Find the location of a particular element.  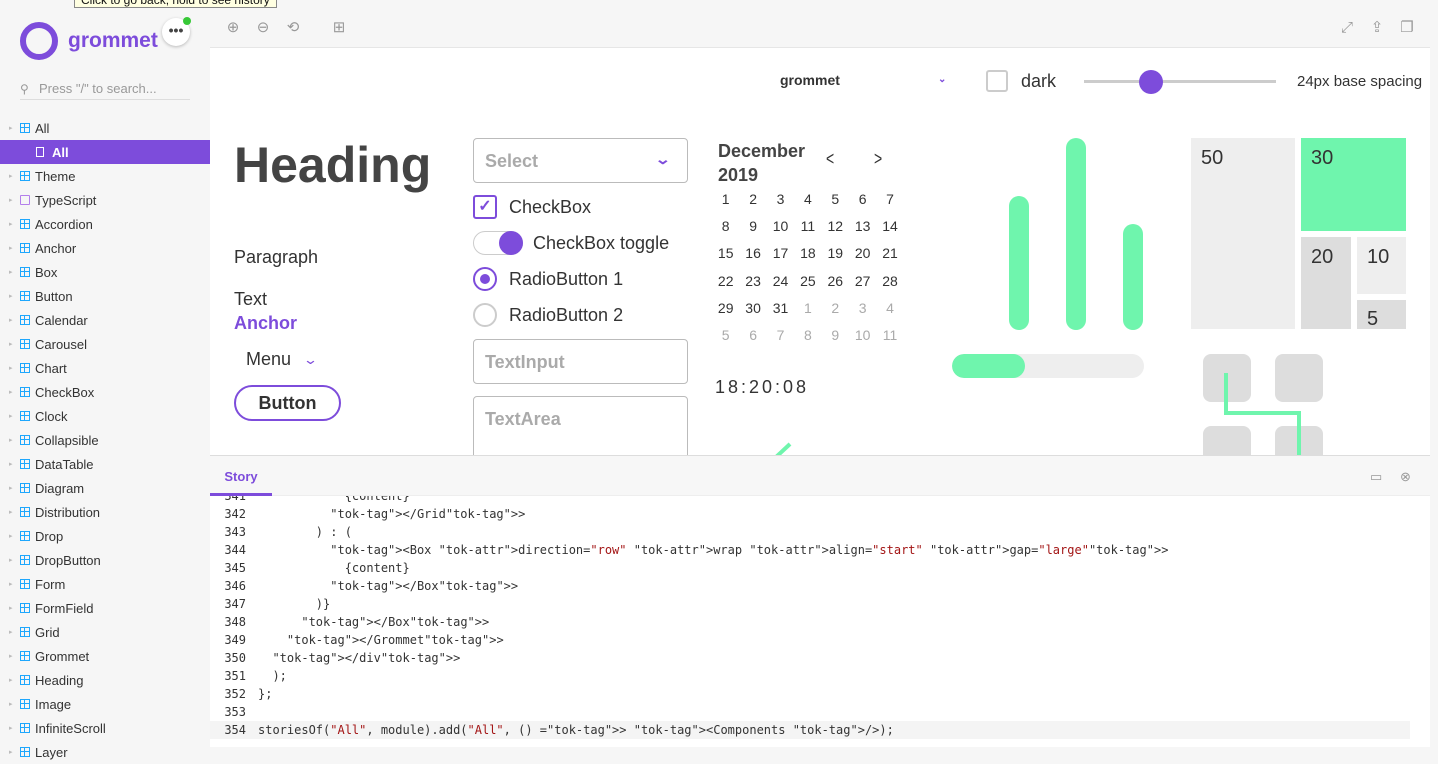

calendar-day: 29 is located at coordinates (725, 308).